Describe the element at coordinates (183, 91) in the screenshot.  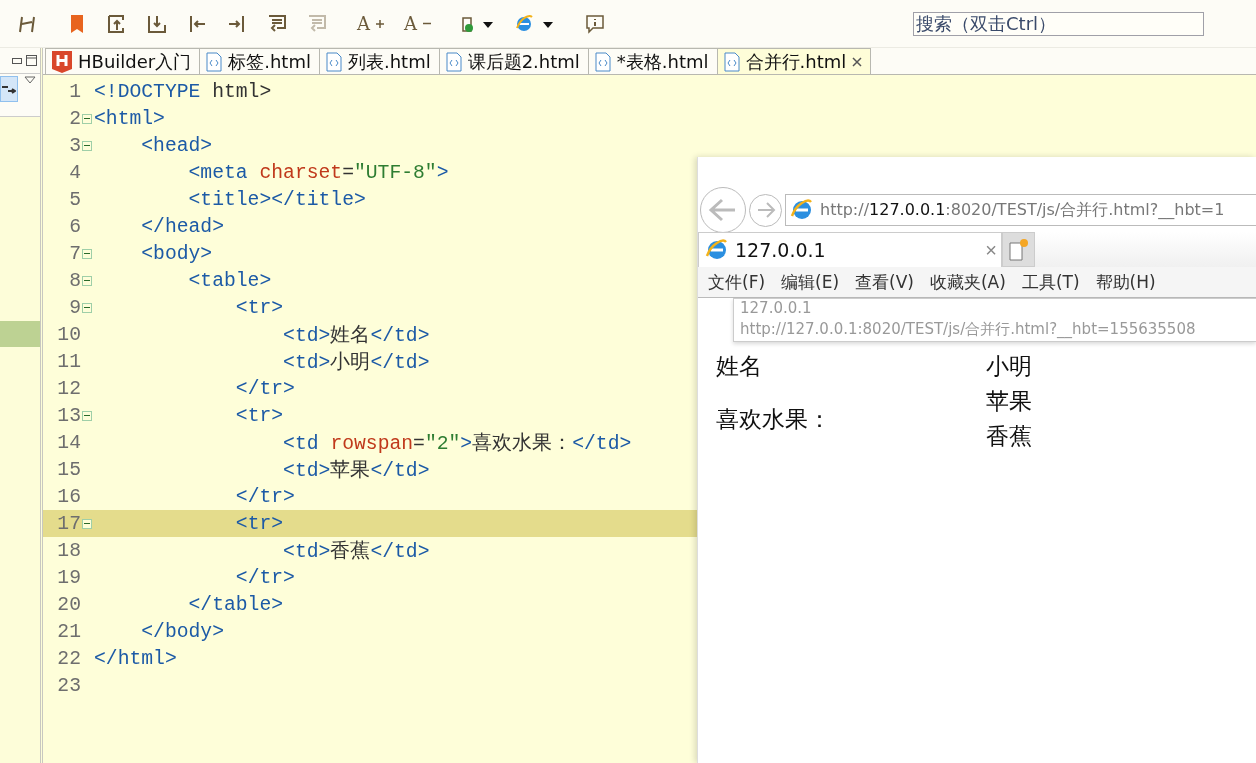
I see `code-line: <!DOCTYPE html>` at that location.